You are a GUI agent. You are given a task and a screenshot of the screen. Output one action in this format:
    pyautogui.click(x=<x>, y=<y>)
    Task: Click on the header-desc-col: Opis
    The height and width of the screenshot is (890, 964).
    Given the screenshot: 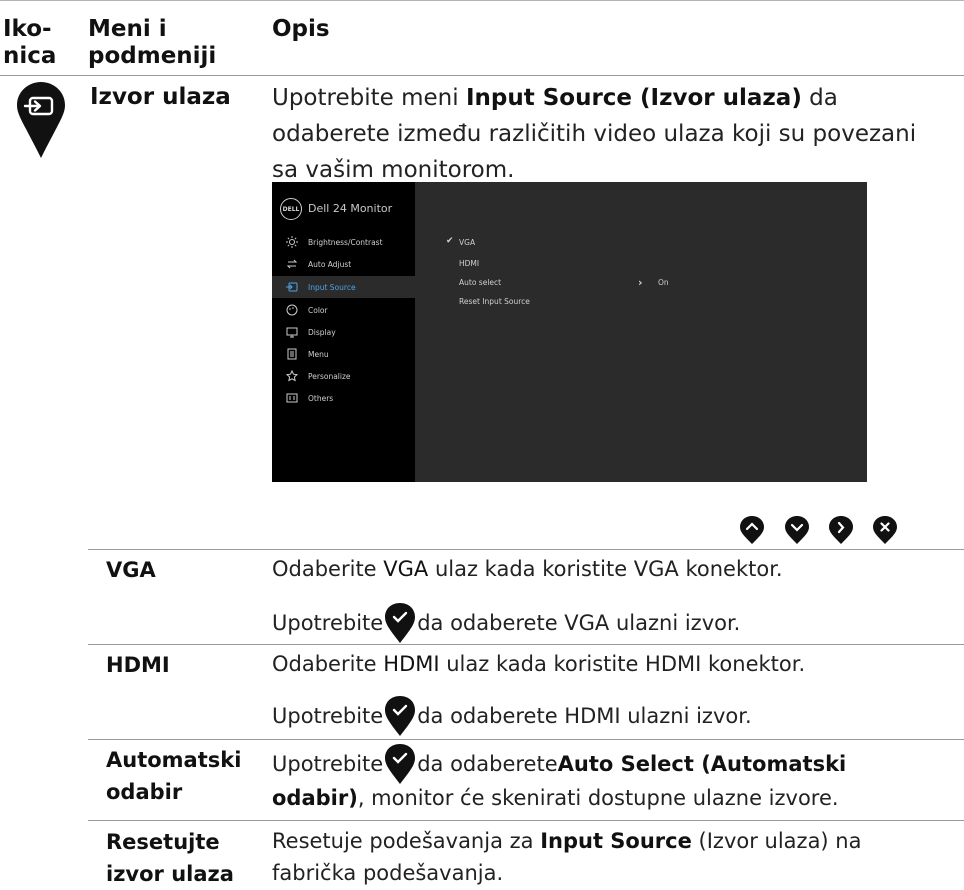 What is the action you would take?
    pyautogui.click(x=301, y=29)
    